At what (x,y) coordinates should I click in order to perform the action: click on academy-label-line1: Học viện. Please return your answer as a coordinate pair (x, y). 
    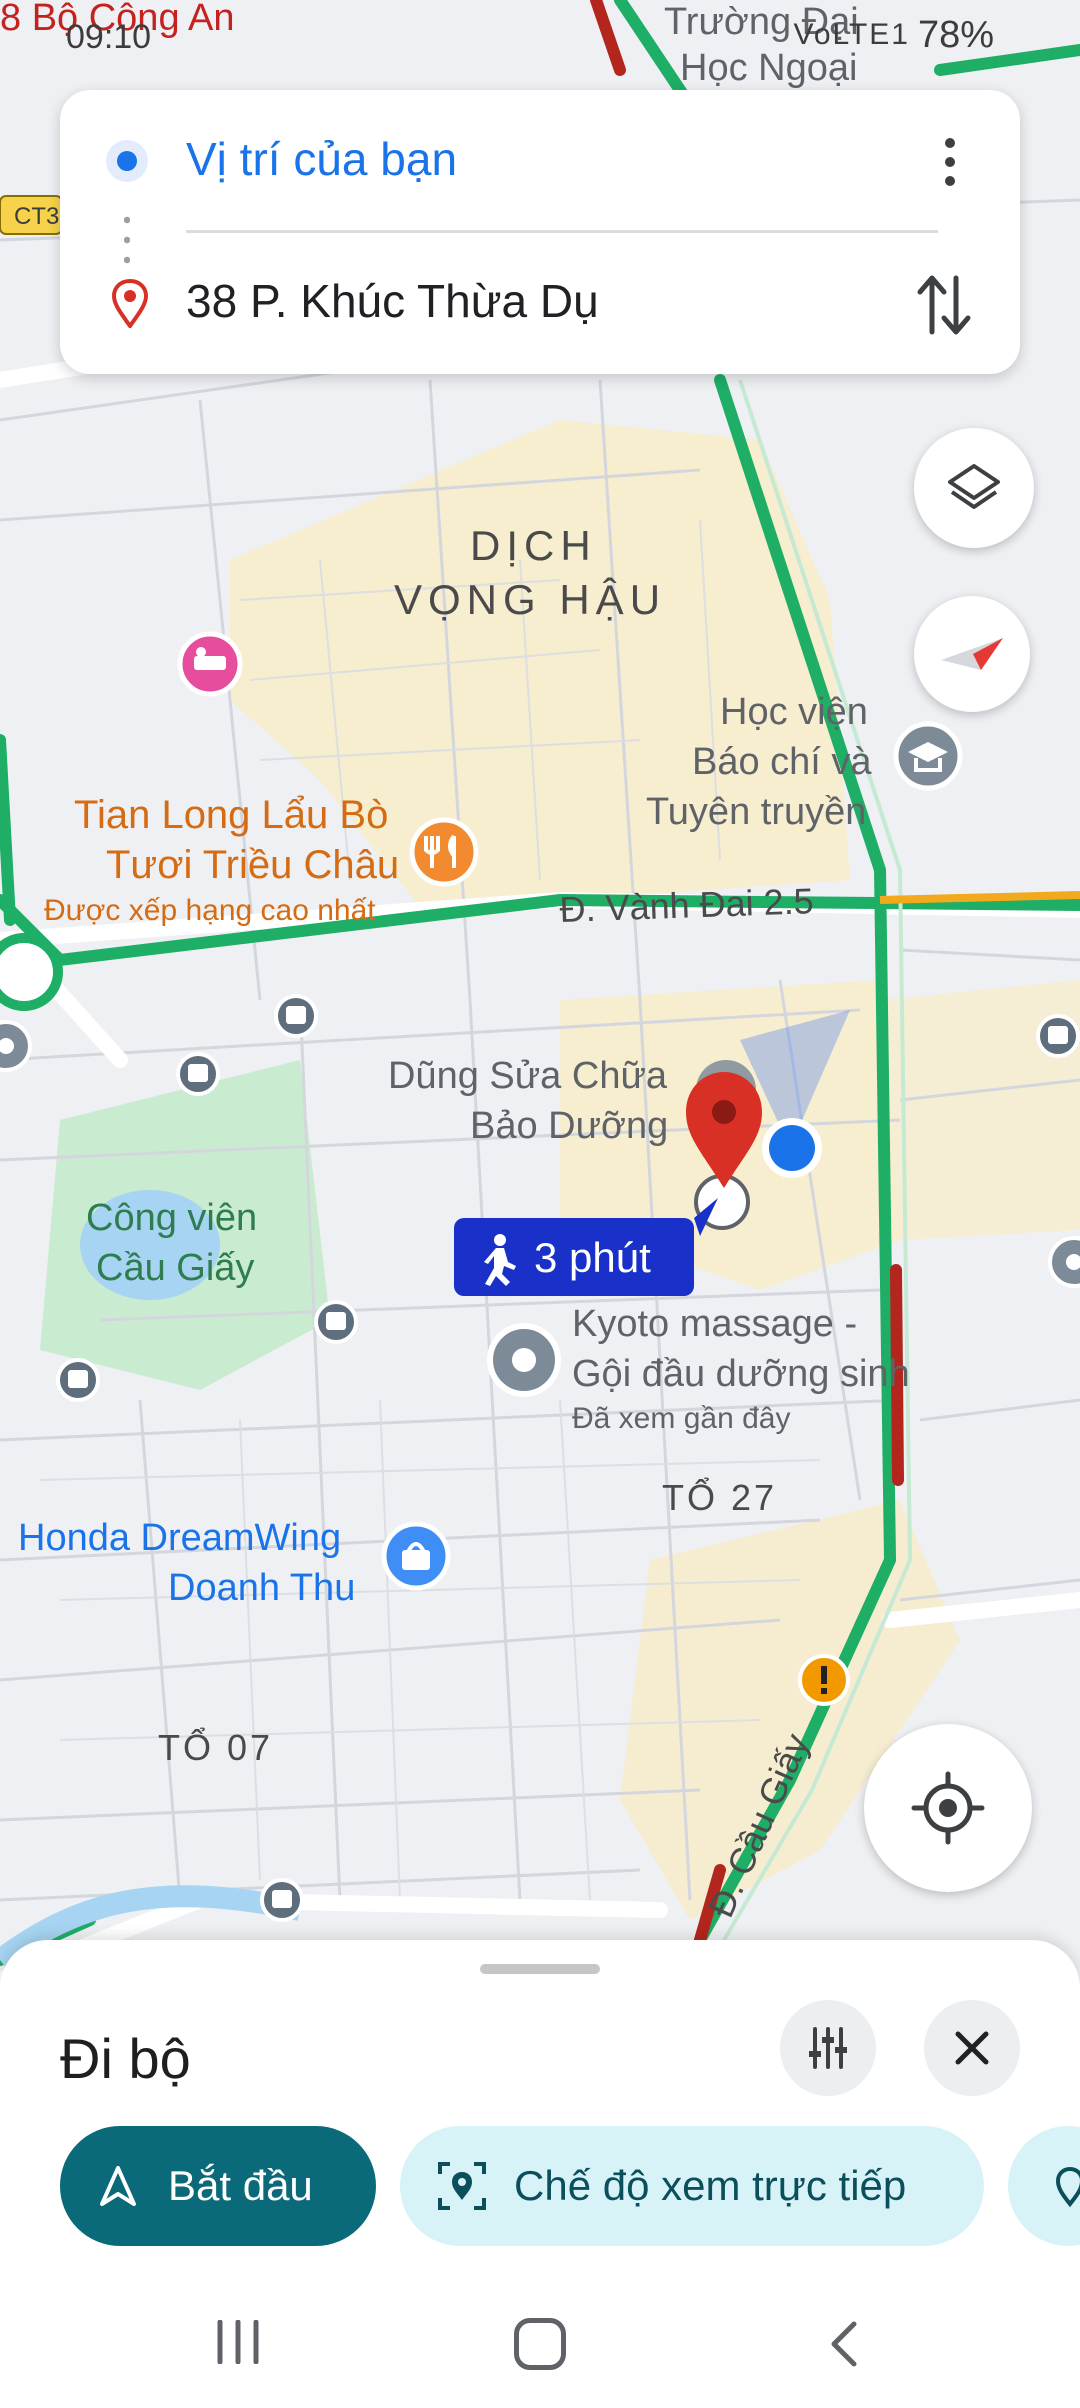
    Looking at the image, I should click on (794, 712).